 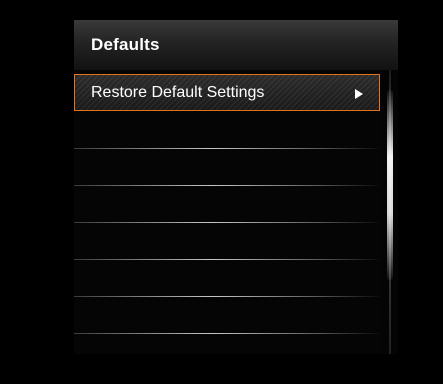 What do you see at coordinates (125, 44) in the screenshot?
I see `page-title: Defaults` at bounding box center [125, 44].